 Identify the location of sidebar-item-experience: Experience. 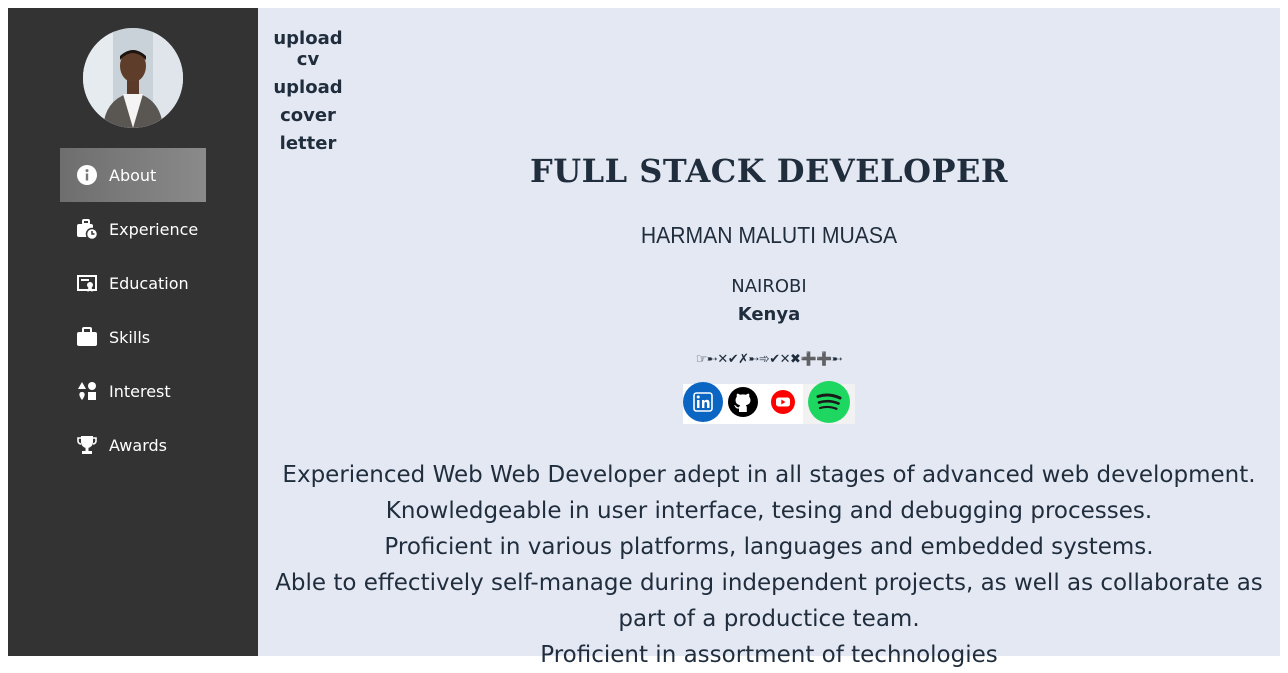
(133, 229).